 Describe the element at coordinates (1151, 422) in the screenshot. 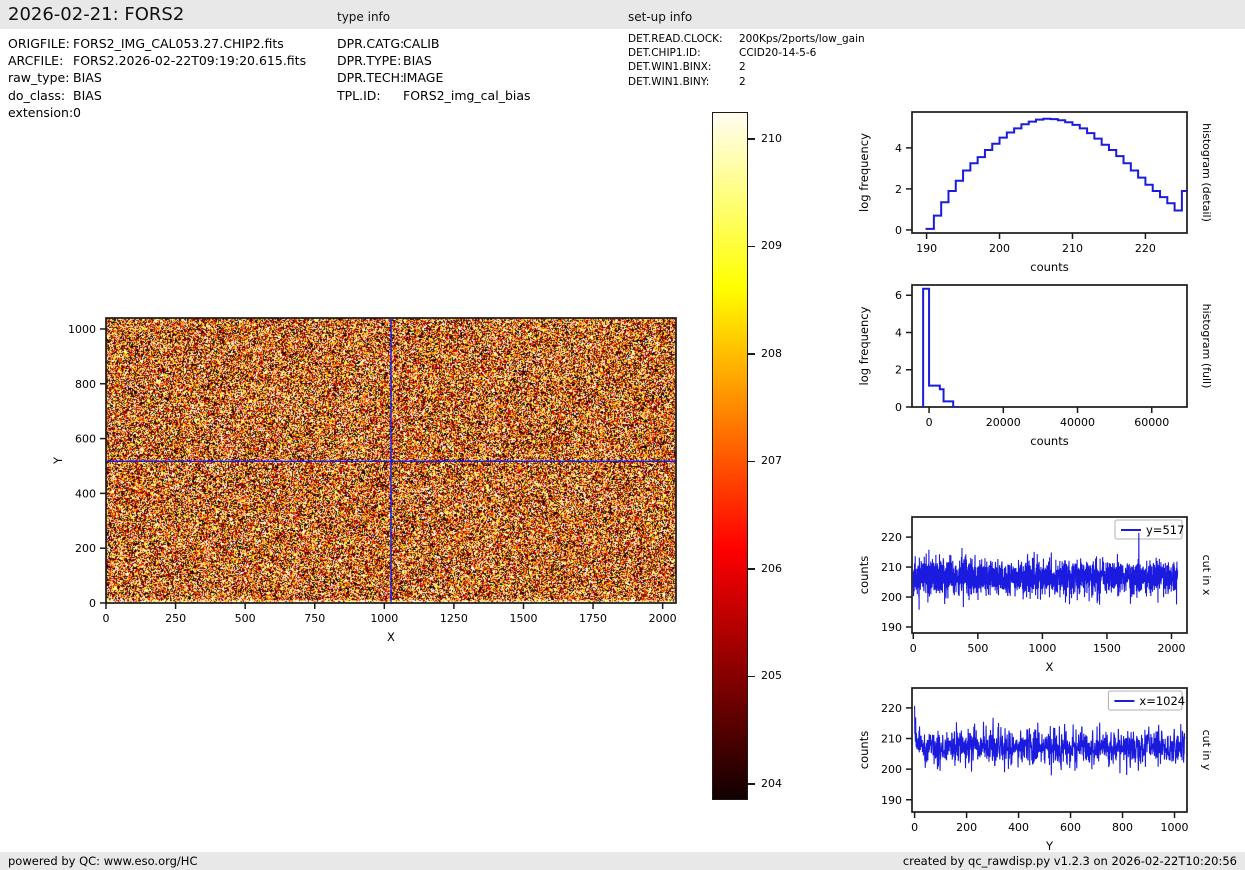

I see `x-tick-label: 60000` at that location.